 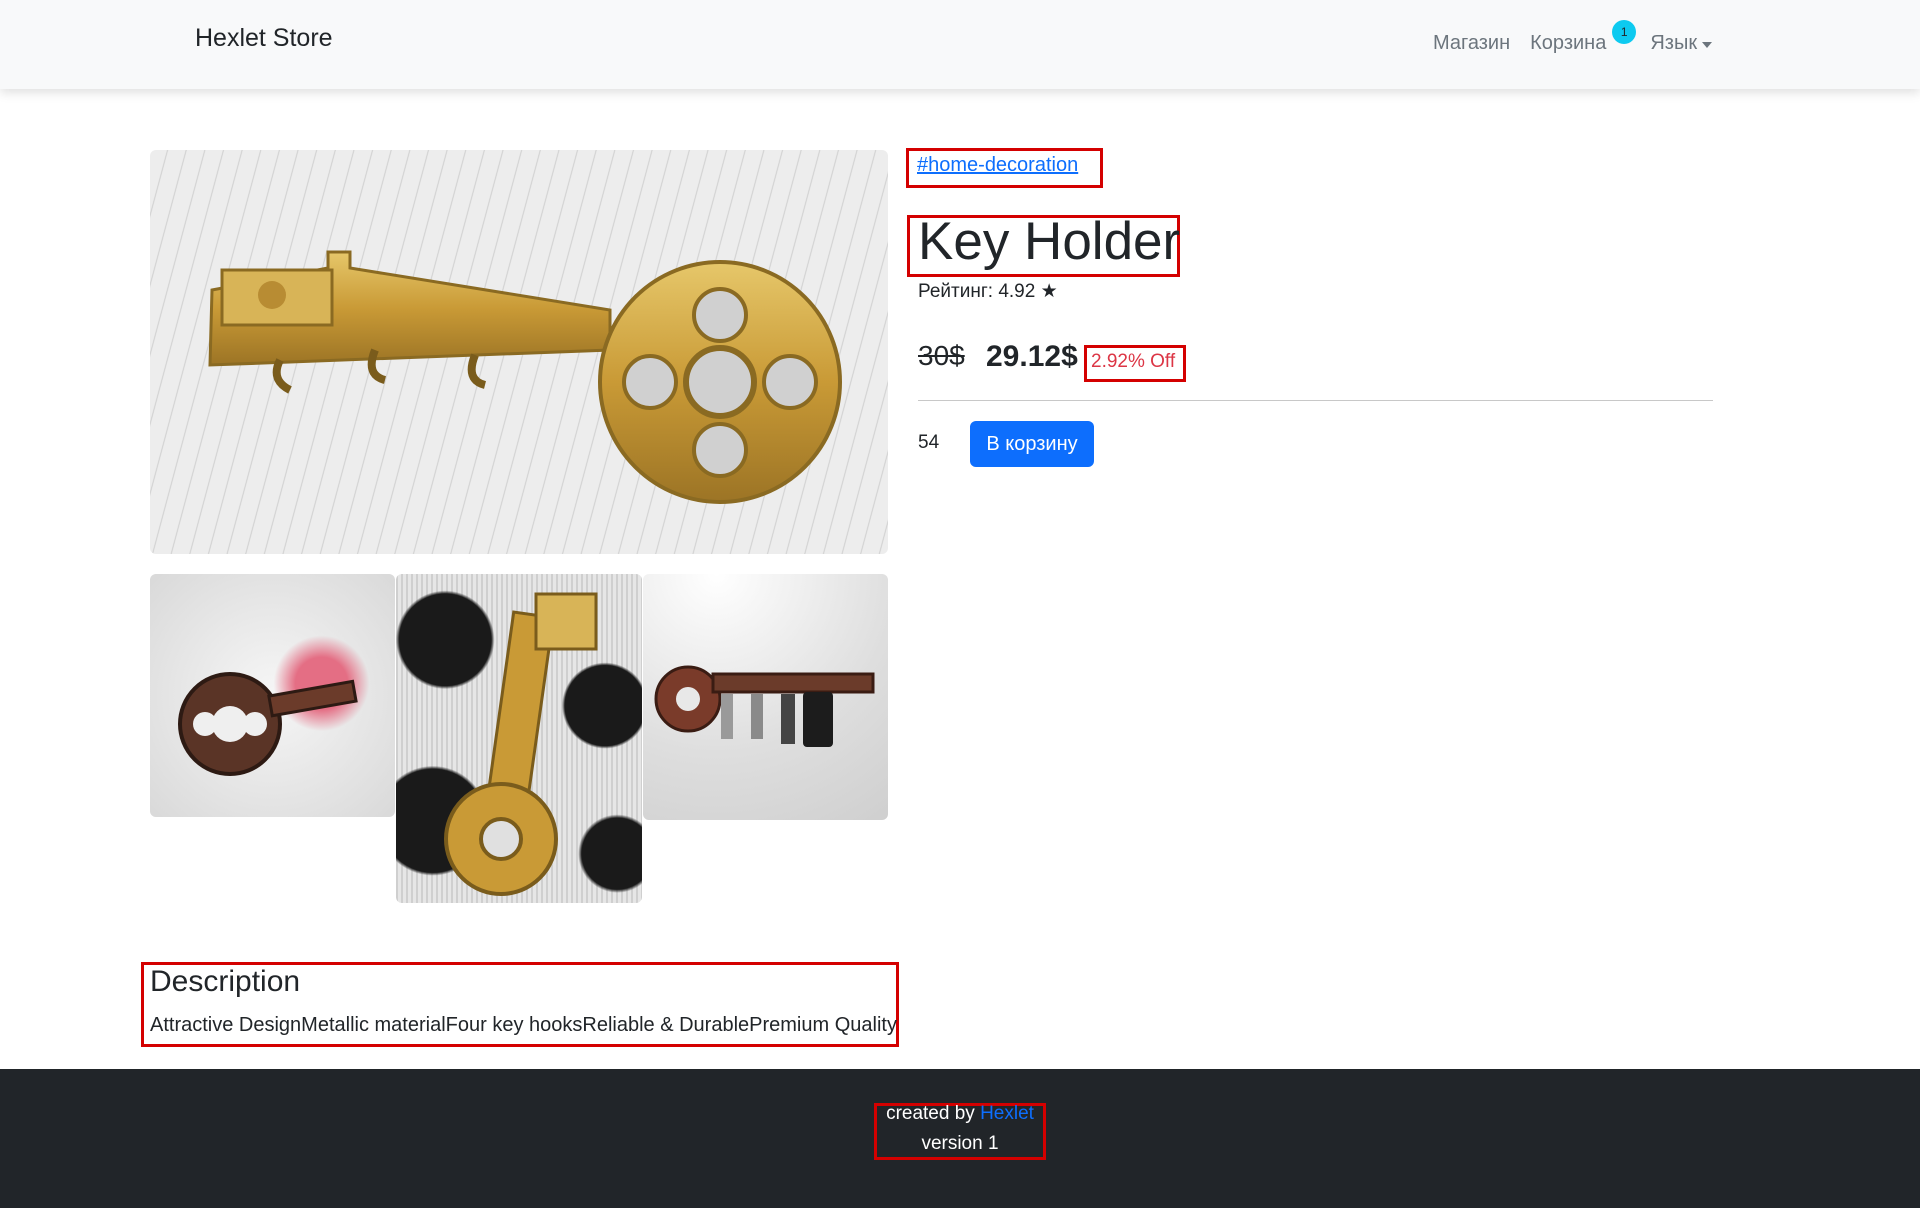 What do you see at coordinates (960, 1143) in the screenshot?
I see `footer-version: version 1` at bounding box center [960, 1143].